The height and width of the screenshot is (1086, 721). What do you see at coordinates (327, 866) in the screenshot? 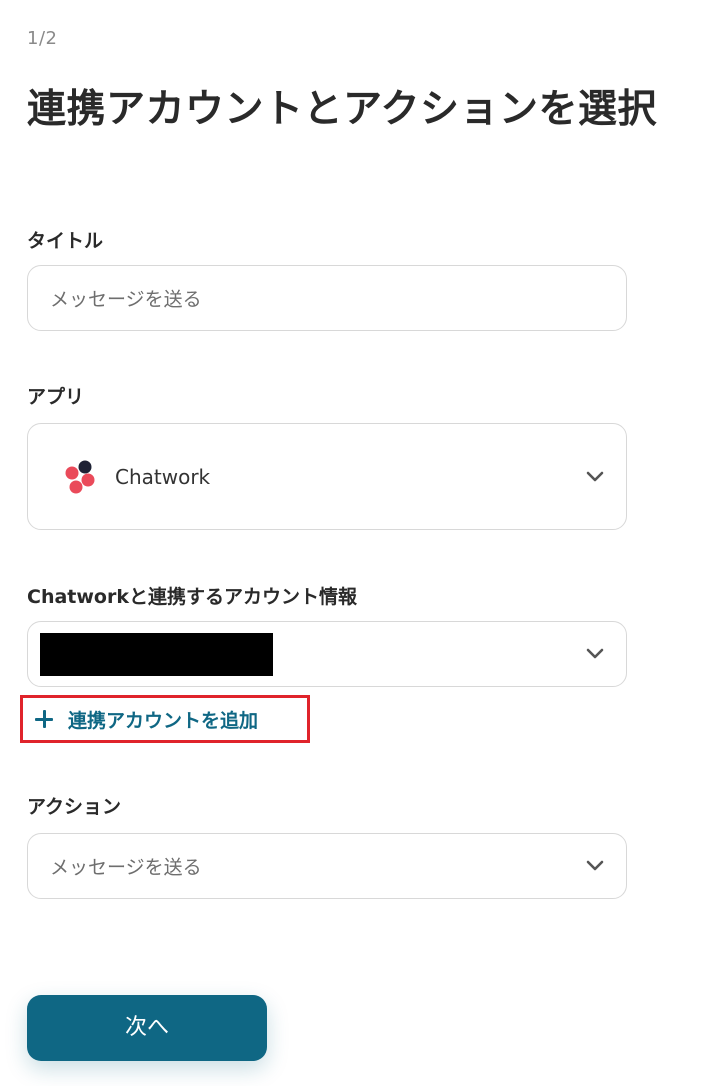
I see `action-select: メッセージを送る` at bounding box center [327, 866].